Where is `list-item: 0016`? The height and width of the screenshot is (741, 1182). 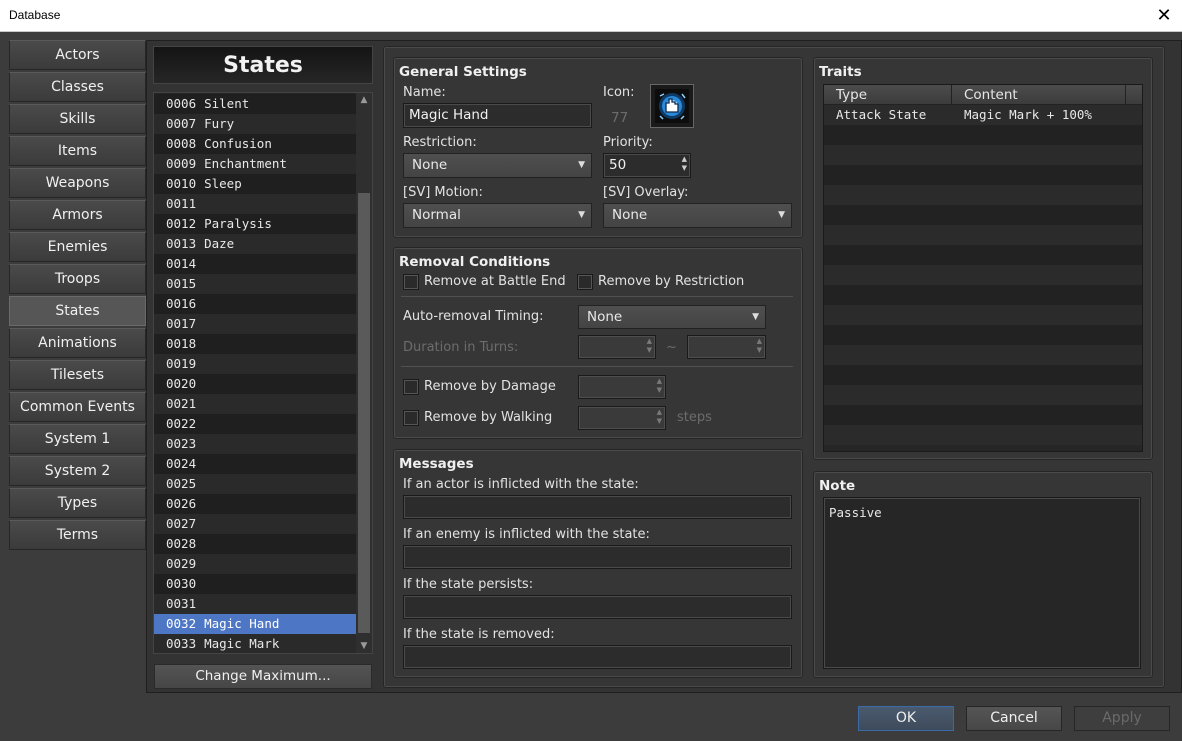
list-item: 0016 is located at coordinates (255, 304).